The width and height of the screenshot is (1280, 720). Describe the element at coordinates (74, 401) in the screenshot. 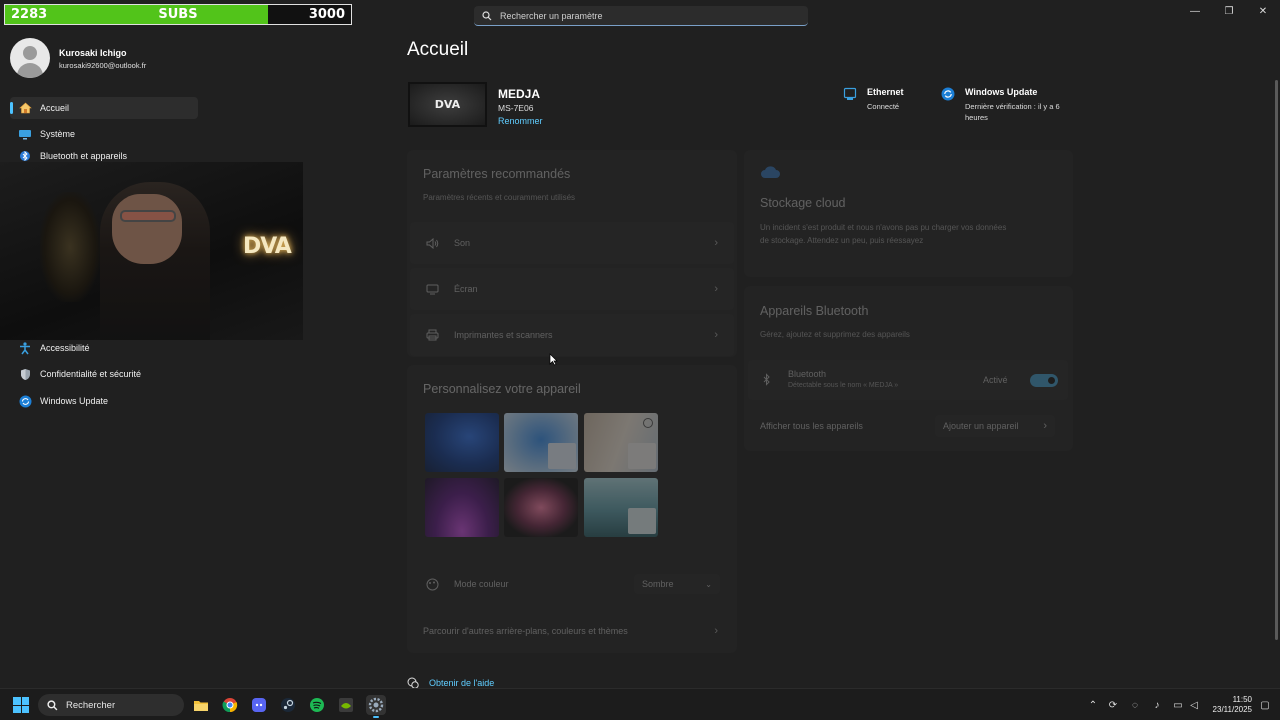

I see `sidebar-item-label: Windows Update` at that location.